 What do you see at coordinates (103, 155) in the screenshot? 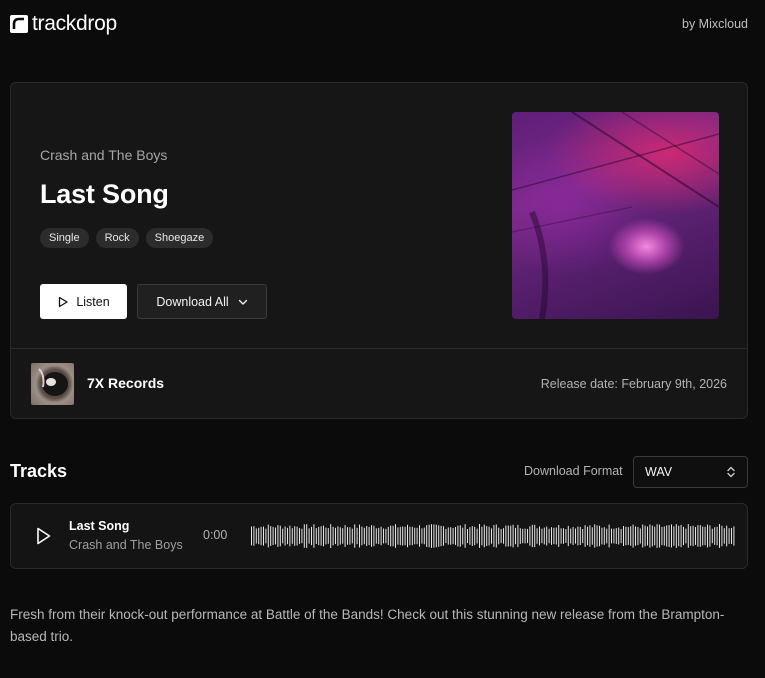
I see `release-artist: Crash and The Boys` at bounding box center [103, 155].